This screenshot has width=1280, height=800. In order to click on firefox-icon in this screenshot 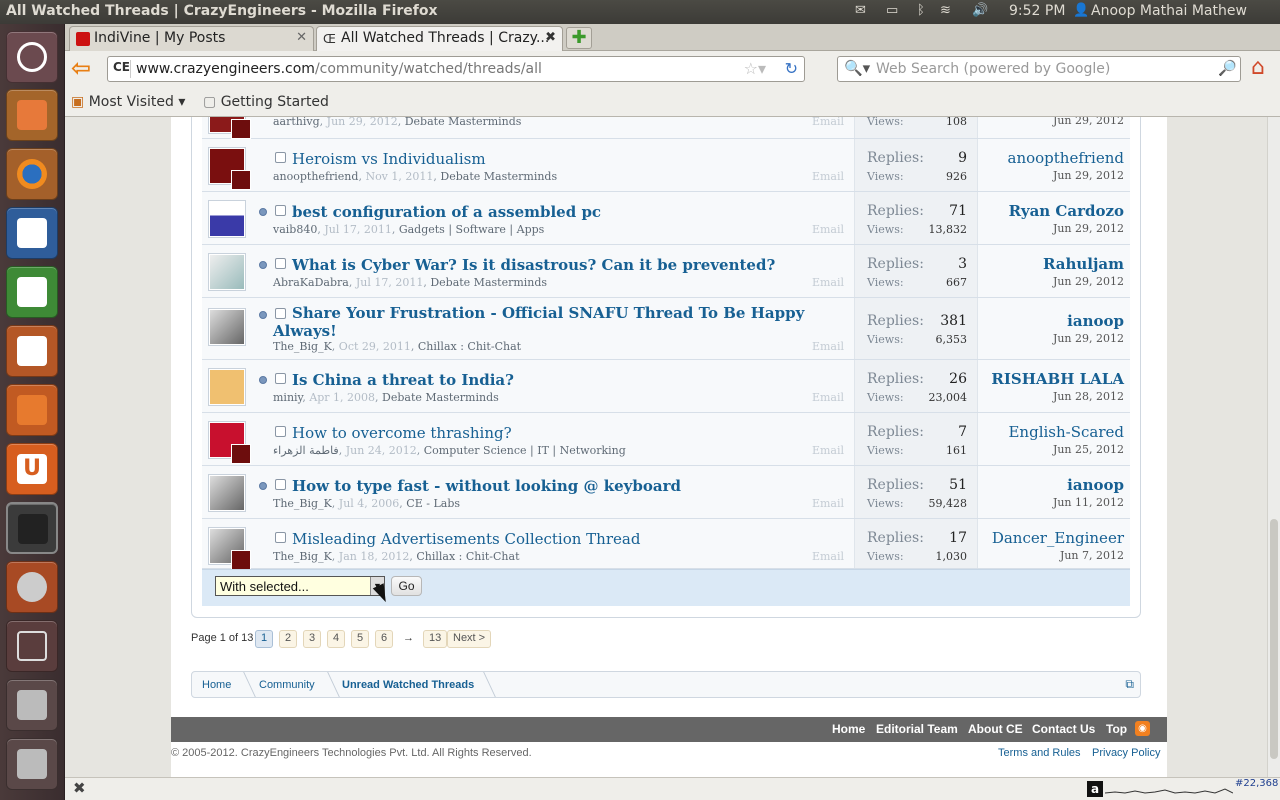, I will do `click(32, 174)`.